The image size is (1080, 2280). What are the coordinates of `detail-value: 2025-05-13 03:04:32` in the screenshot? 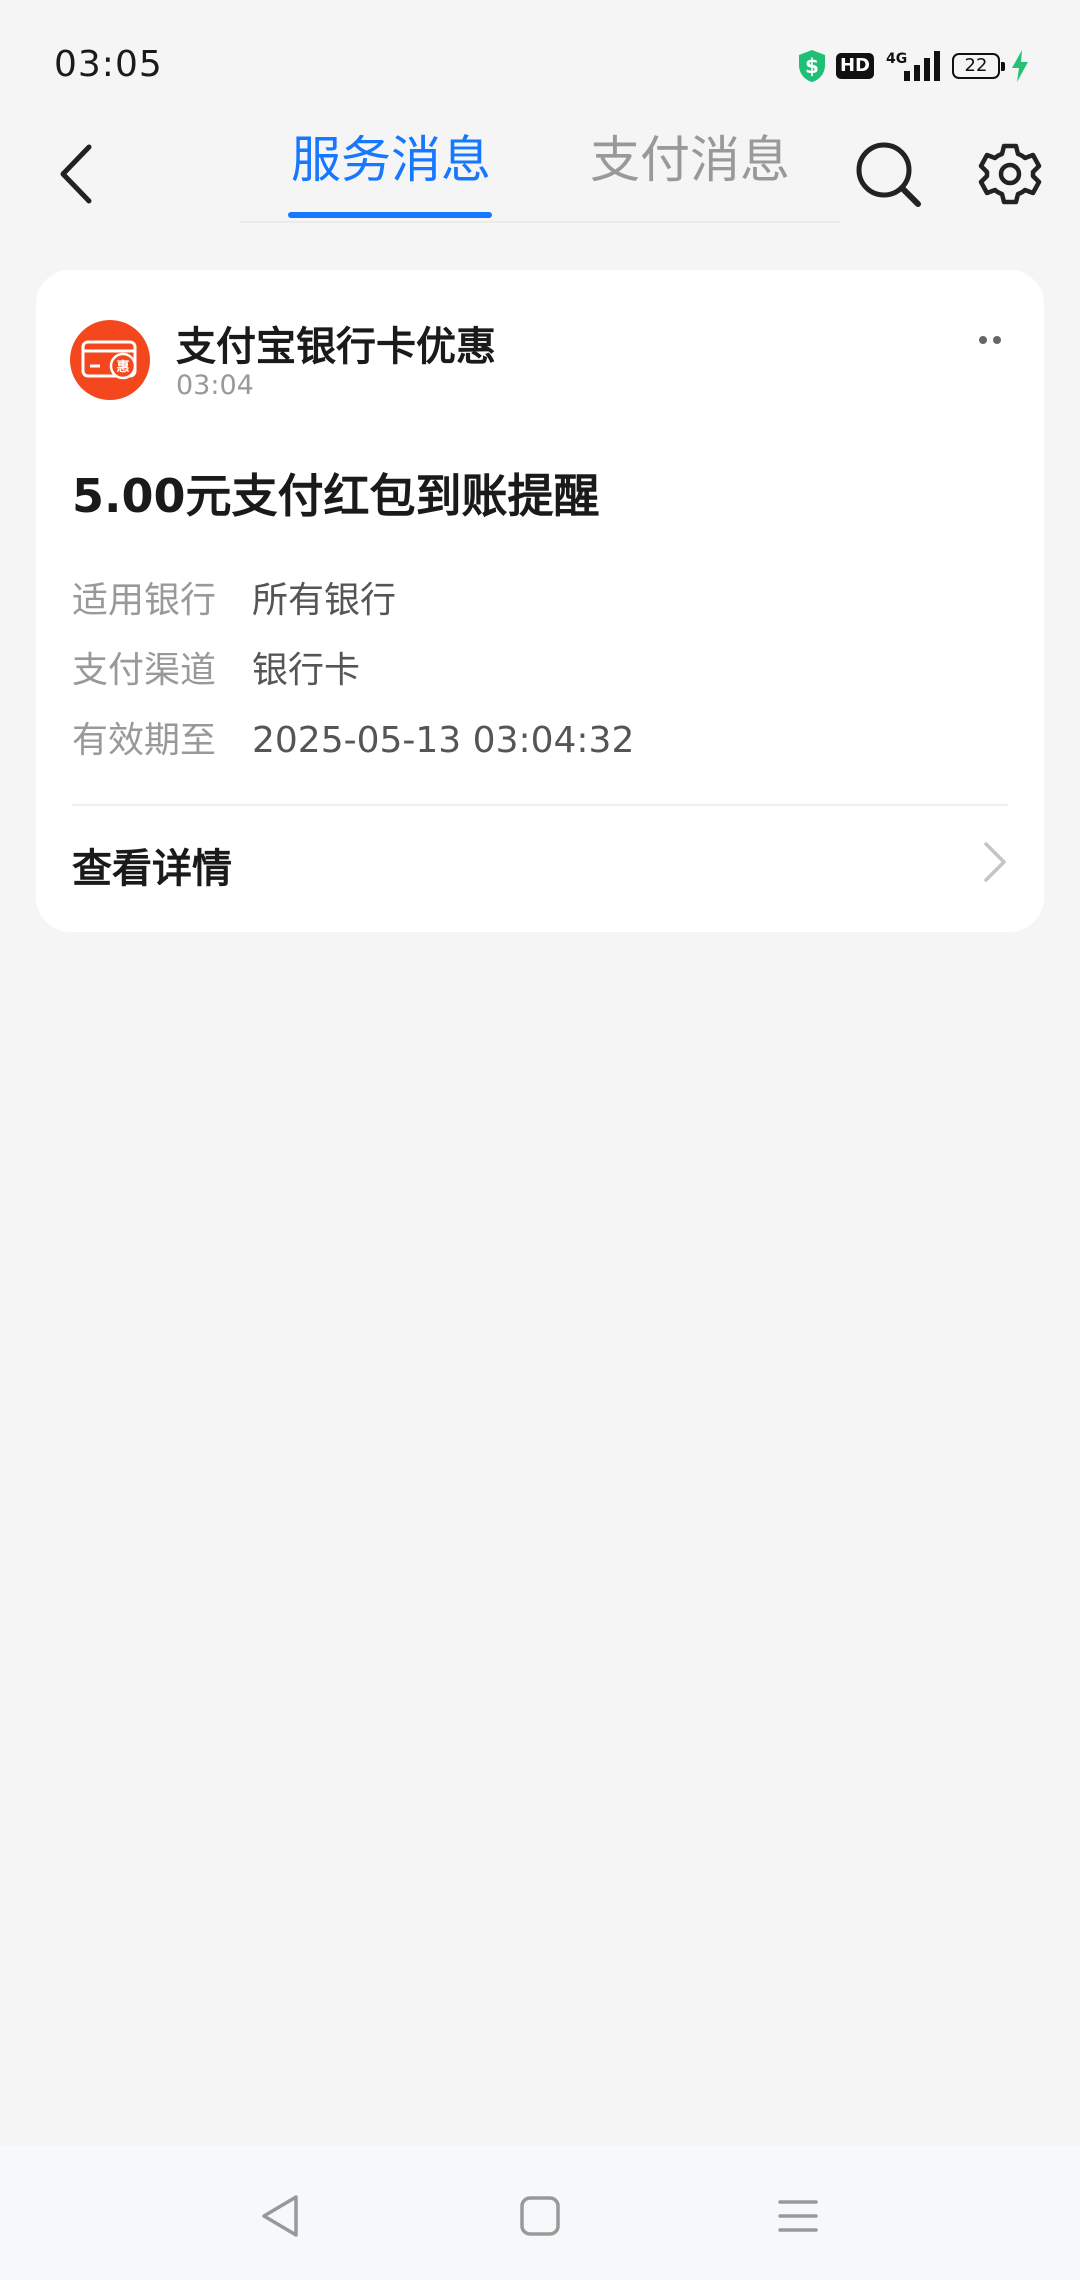 It's located at (443, 740).